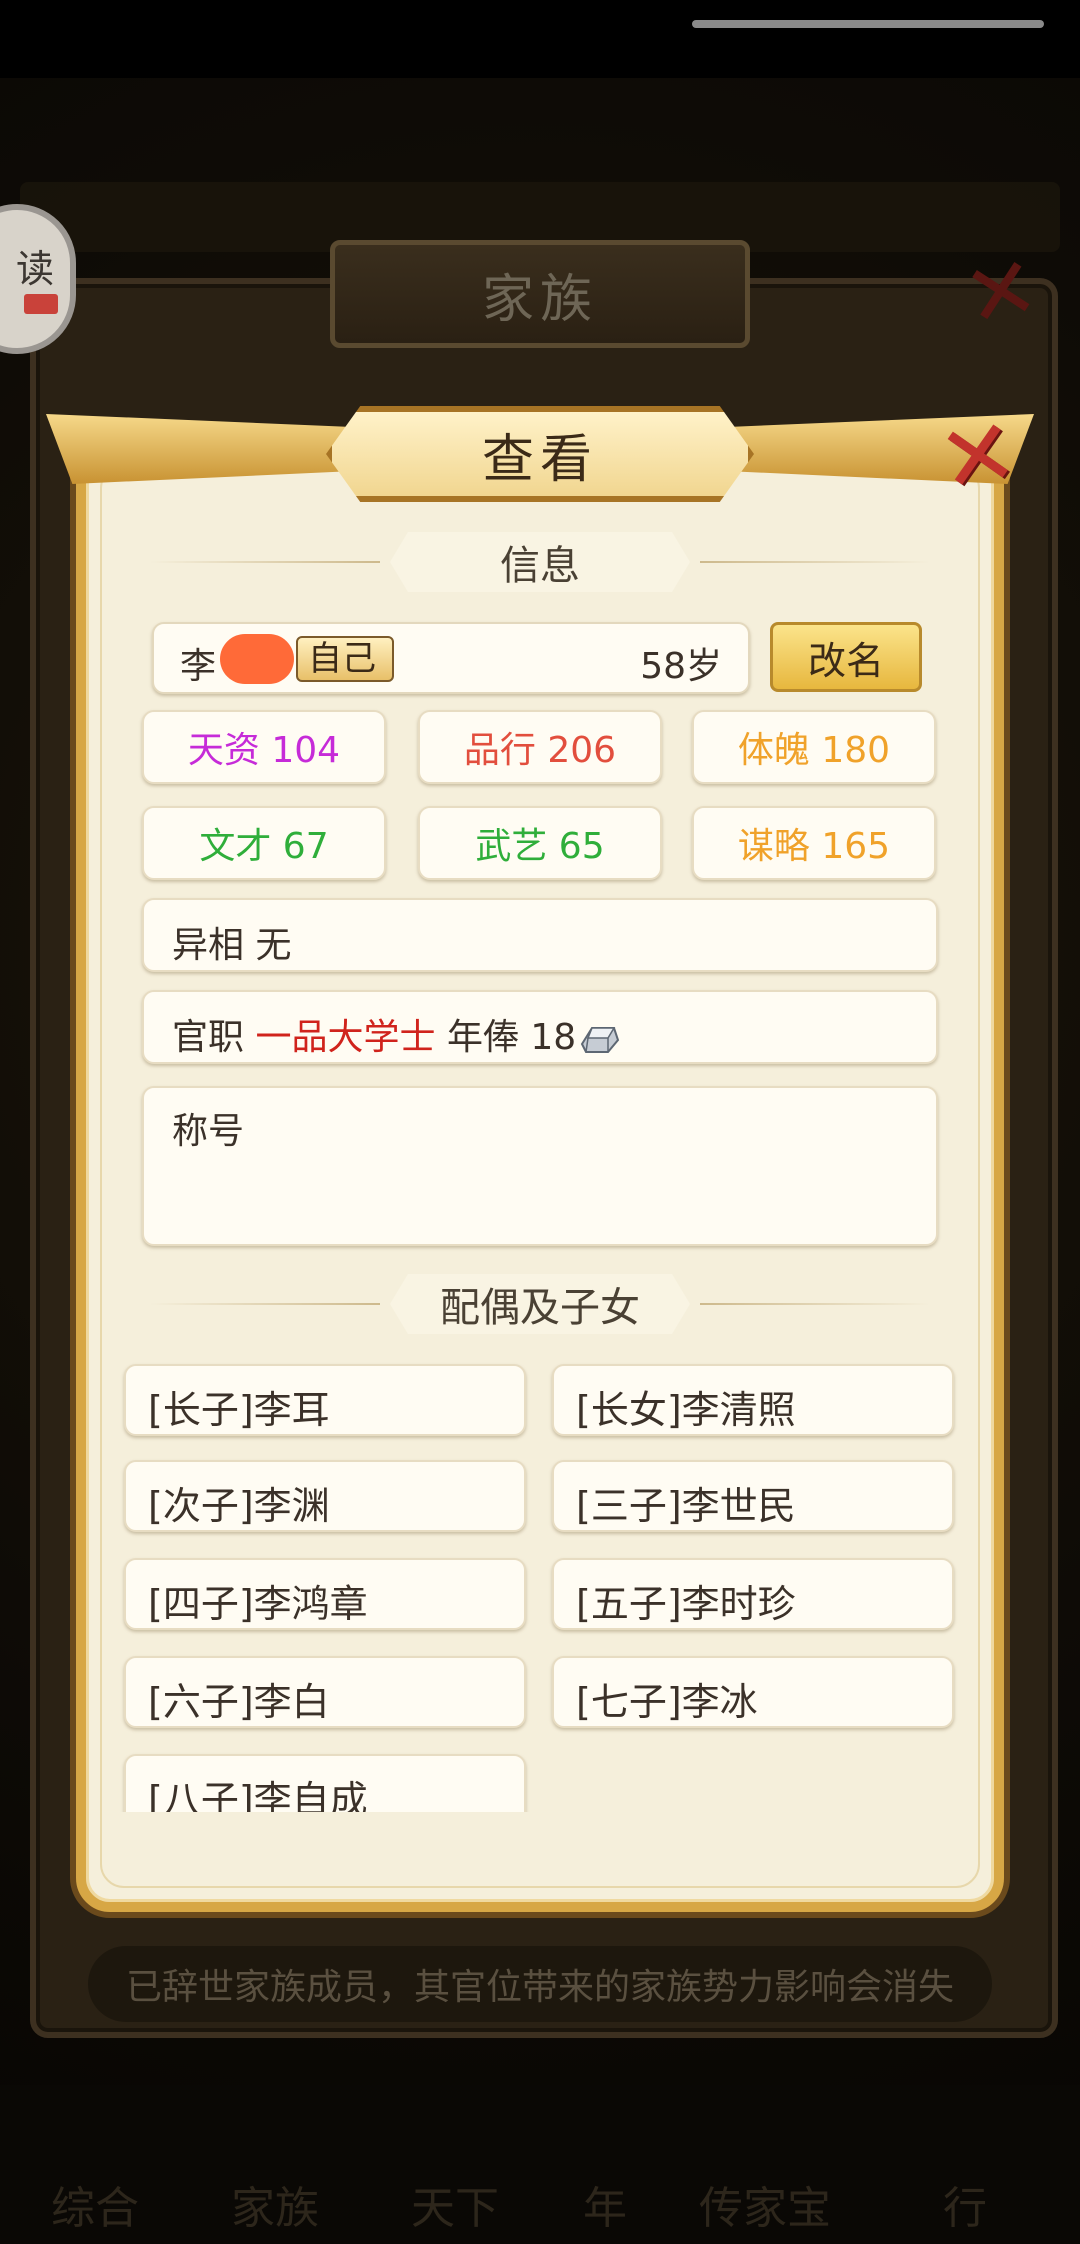 The width and height of the screenshot is (1080, 2244). What do you see at coordinates (41, 304) in the screenshot?
I see `bookmark-icon` at bounding box center [41, 304].